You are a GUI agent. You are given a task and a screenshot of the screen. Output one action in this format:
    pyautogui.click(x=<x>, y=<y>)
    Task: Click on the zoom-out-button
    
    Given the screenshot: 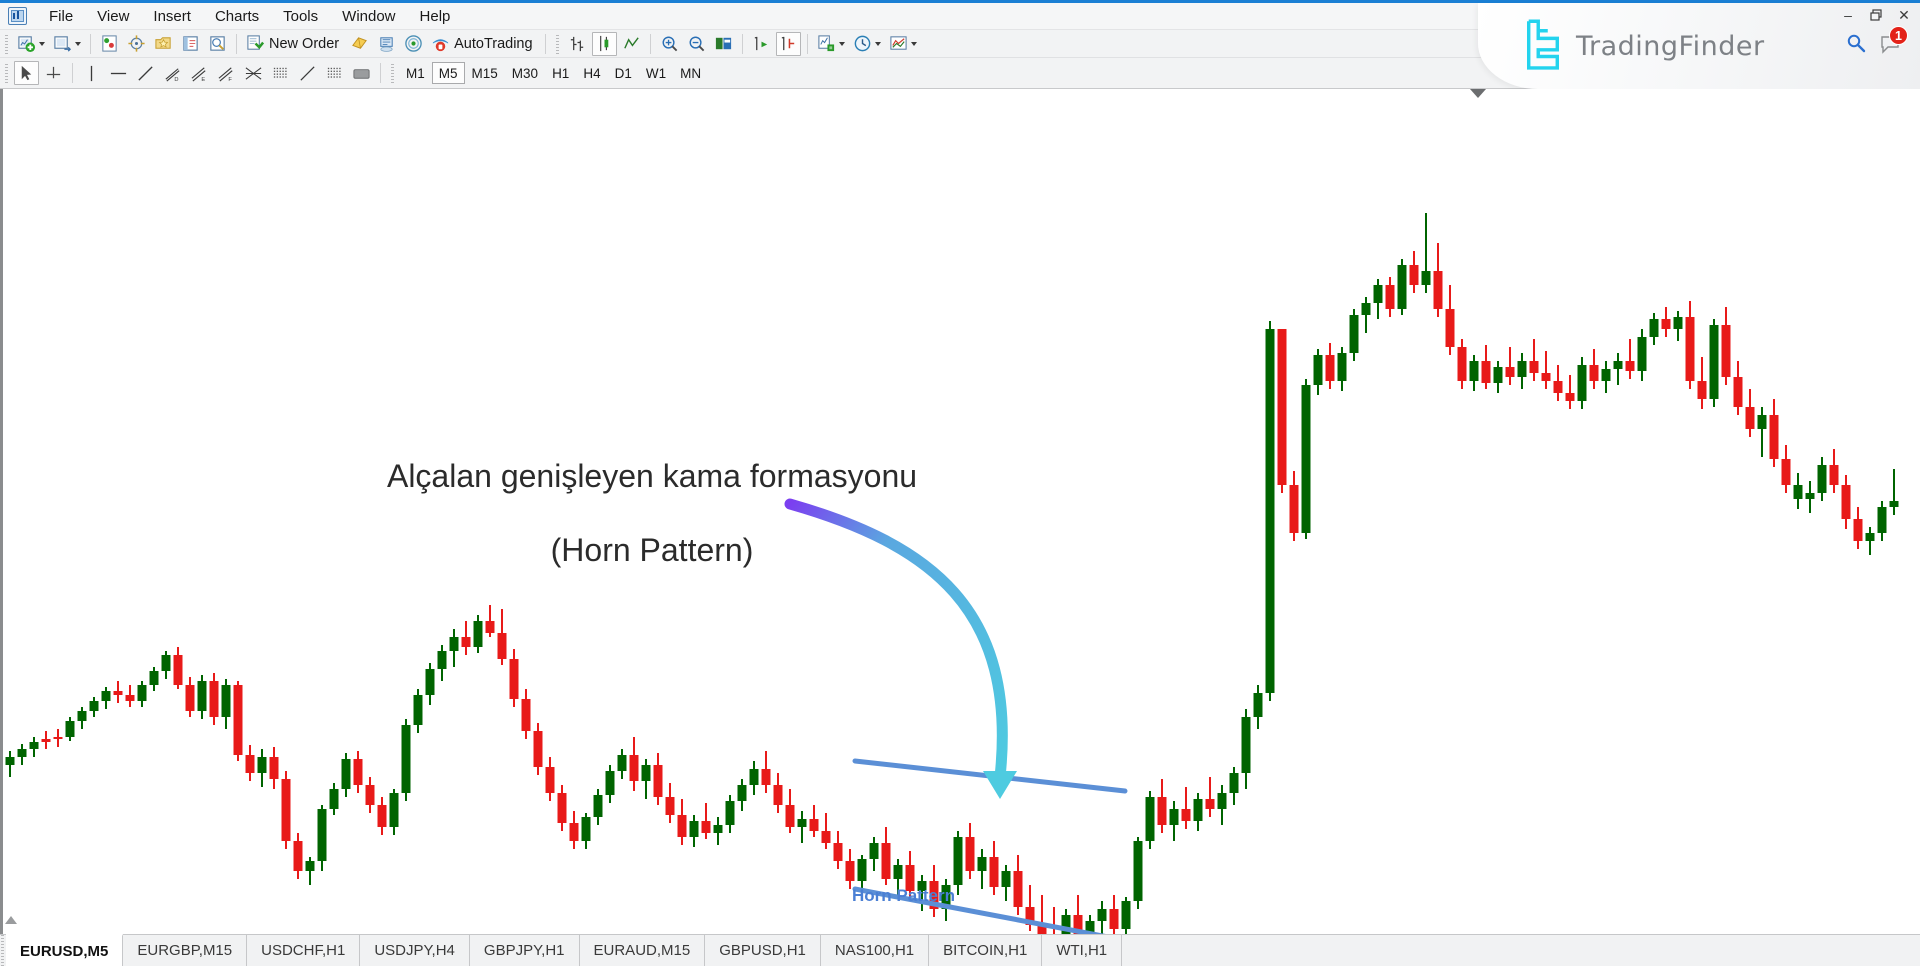 What is the action you would take?
    pyautogui.click(x=696, y=44)
    